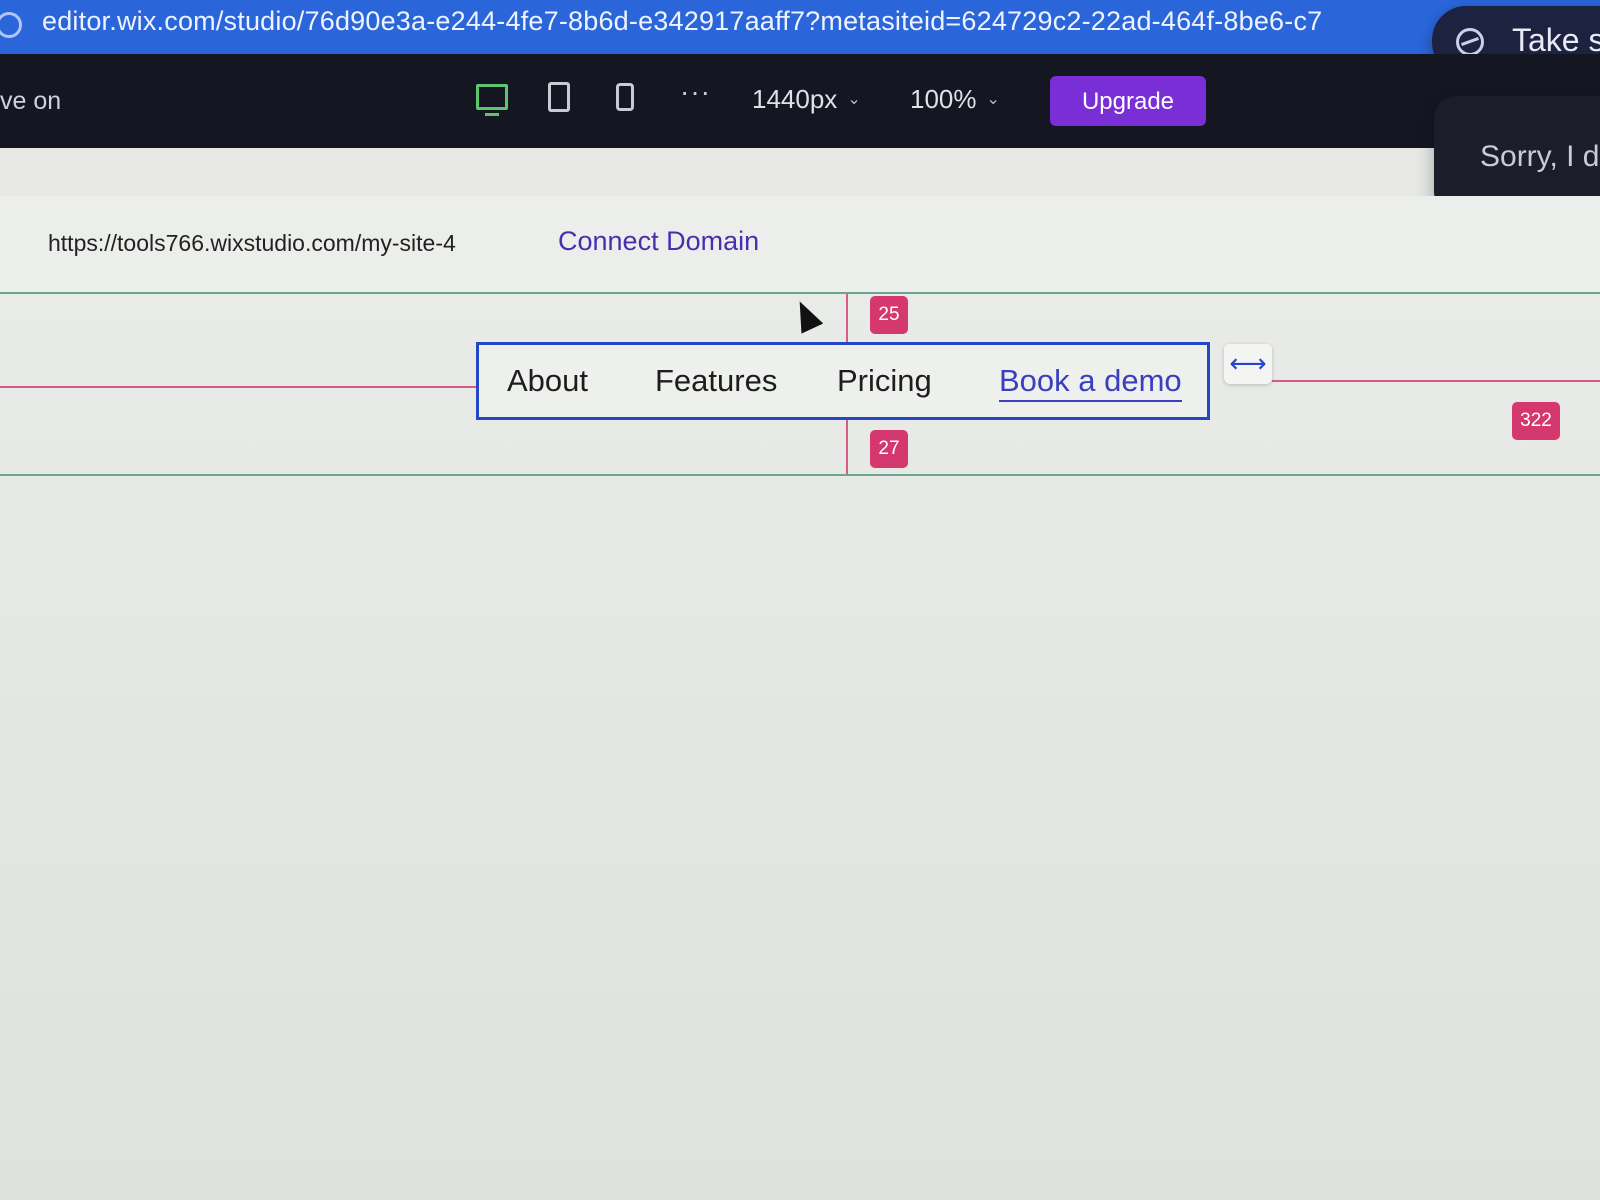 The width and height of the screenshot is (1600, 1200). What do you see at coordinates (252, 243) in the screenshot?
I see `site-url: https://tools766.wixstudio.com/my-site-4` at bounding box center [252, 243].